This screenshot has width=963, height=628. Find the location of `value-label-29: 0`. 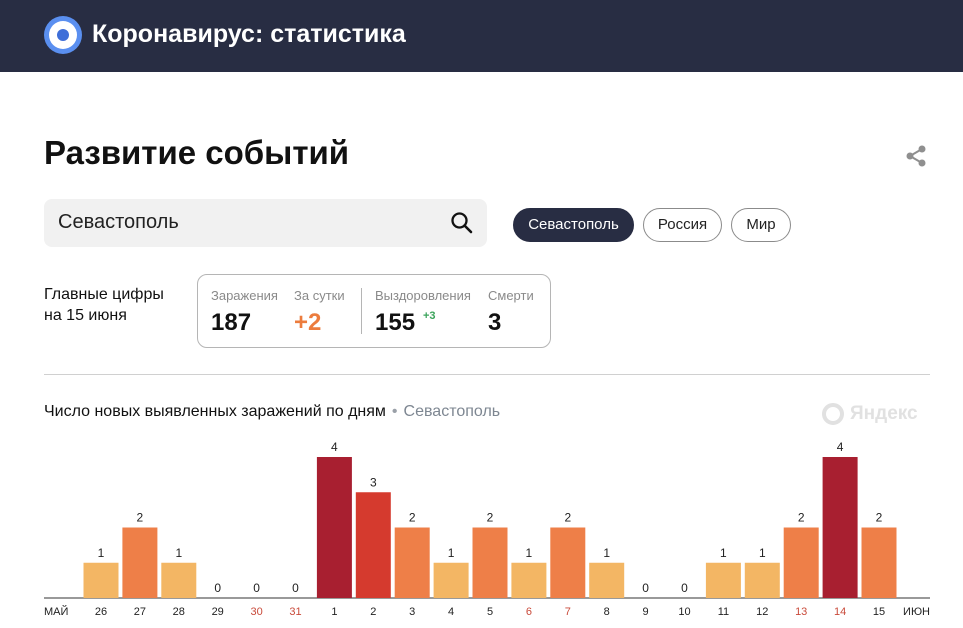

value-label-29: 0 is located at coordinates (217, 588).